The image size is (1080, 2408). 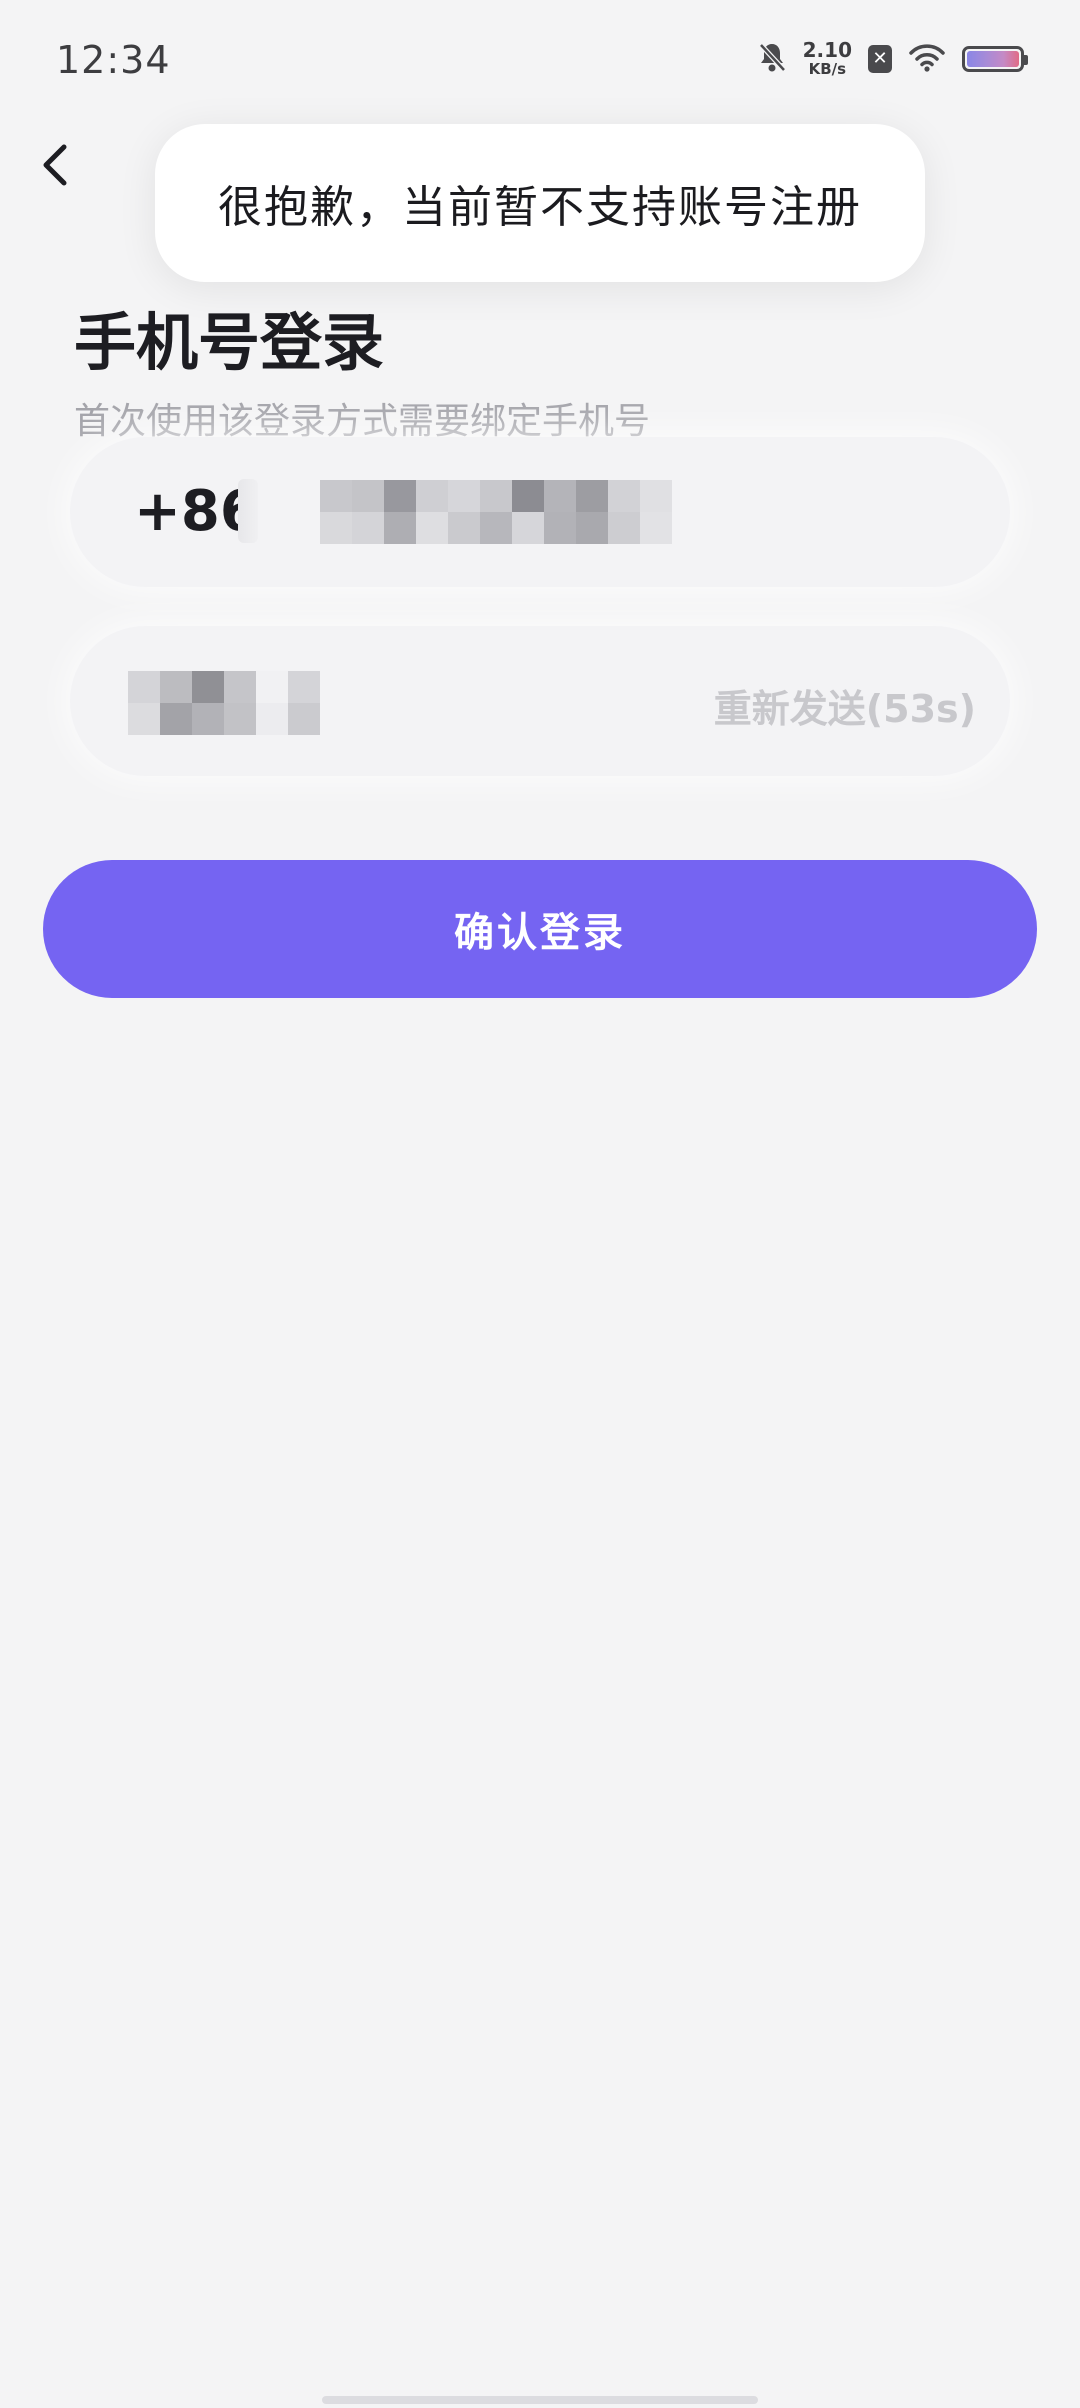 I want to click on mute-bell-icon, so click(x=772, y=59).